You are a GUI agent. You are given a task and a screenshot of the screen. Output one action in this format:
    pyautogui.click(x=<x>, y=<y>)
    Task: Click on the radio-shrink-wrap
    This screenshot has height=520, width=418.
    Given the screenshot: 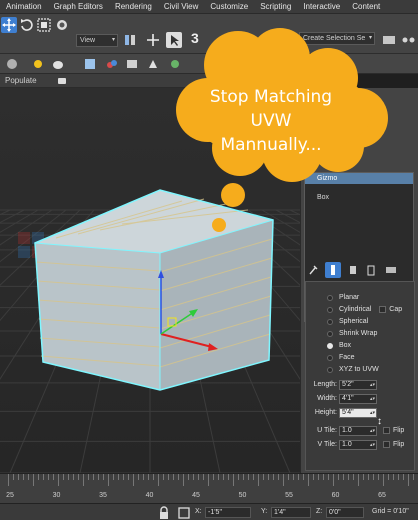 What is the action you would take?
    pyautogui.click(x=330, y=333)
    